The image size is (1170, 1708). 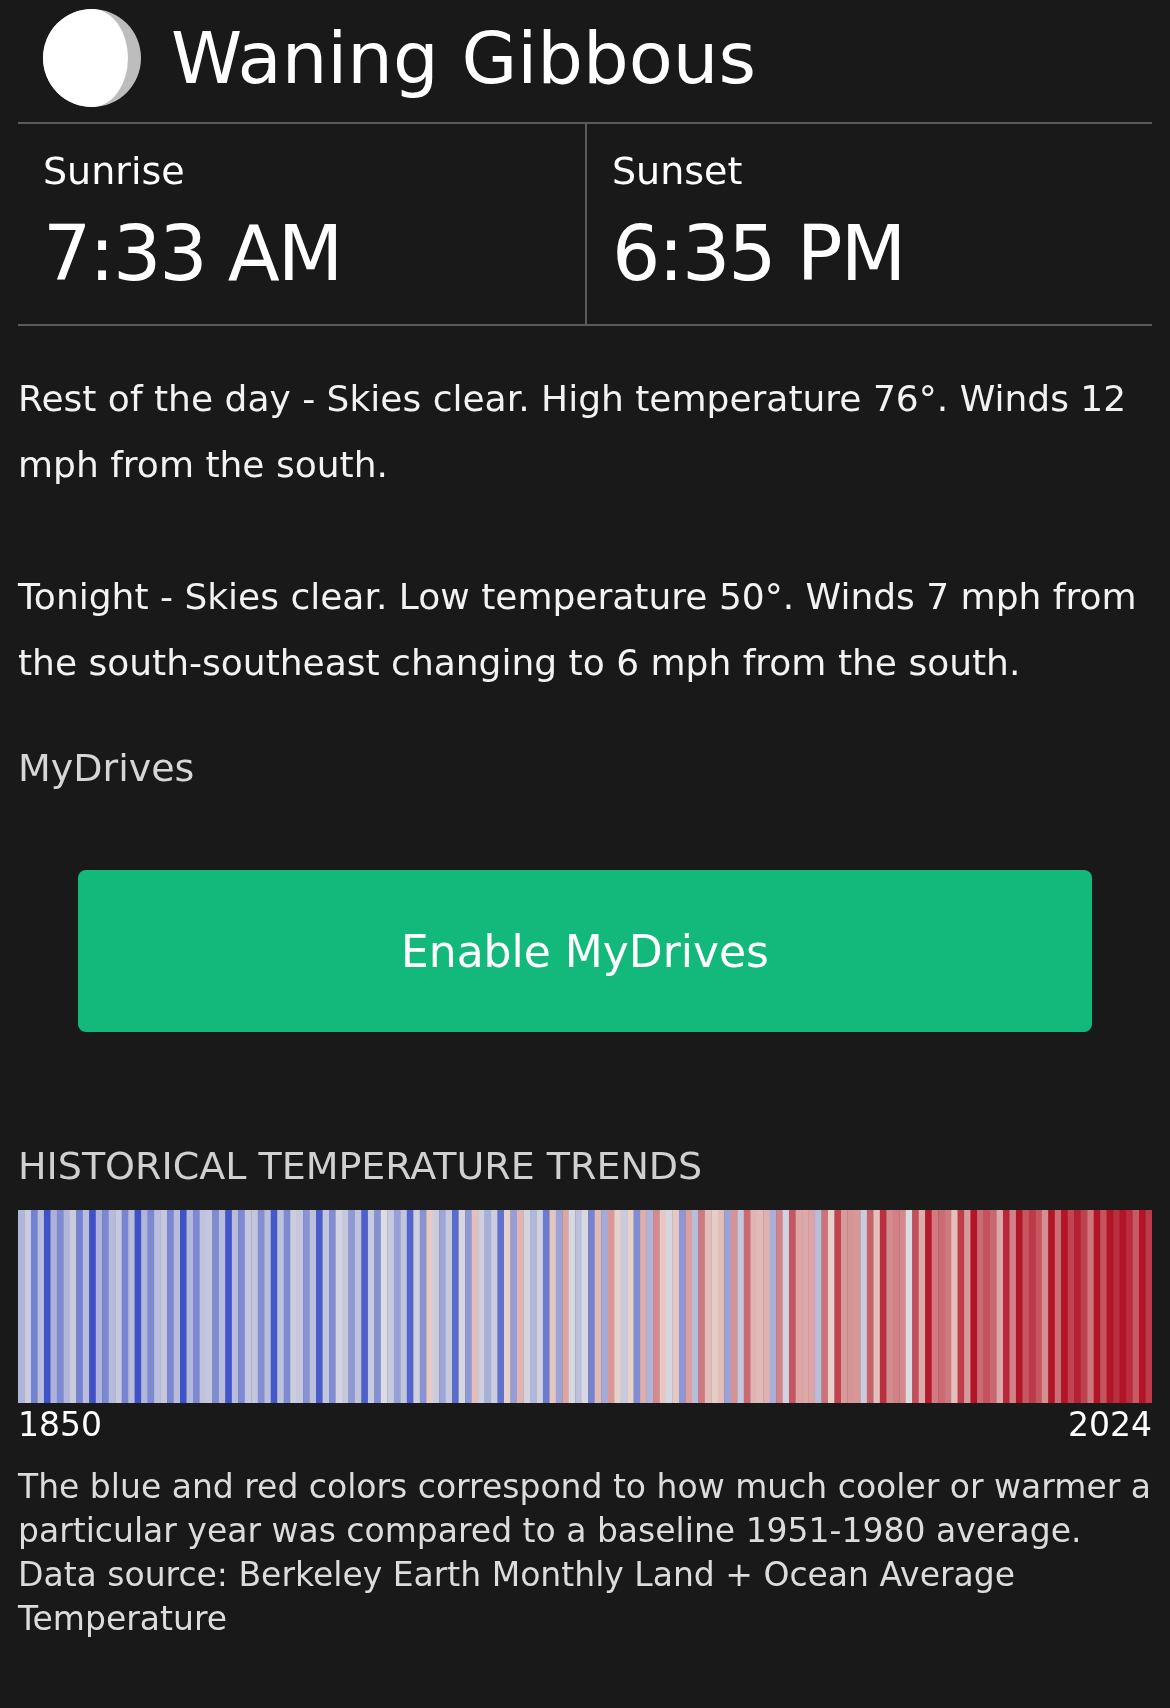 I want to click on sun-label: Sunrise, so click(x=114, y=171).